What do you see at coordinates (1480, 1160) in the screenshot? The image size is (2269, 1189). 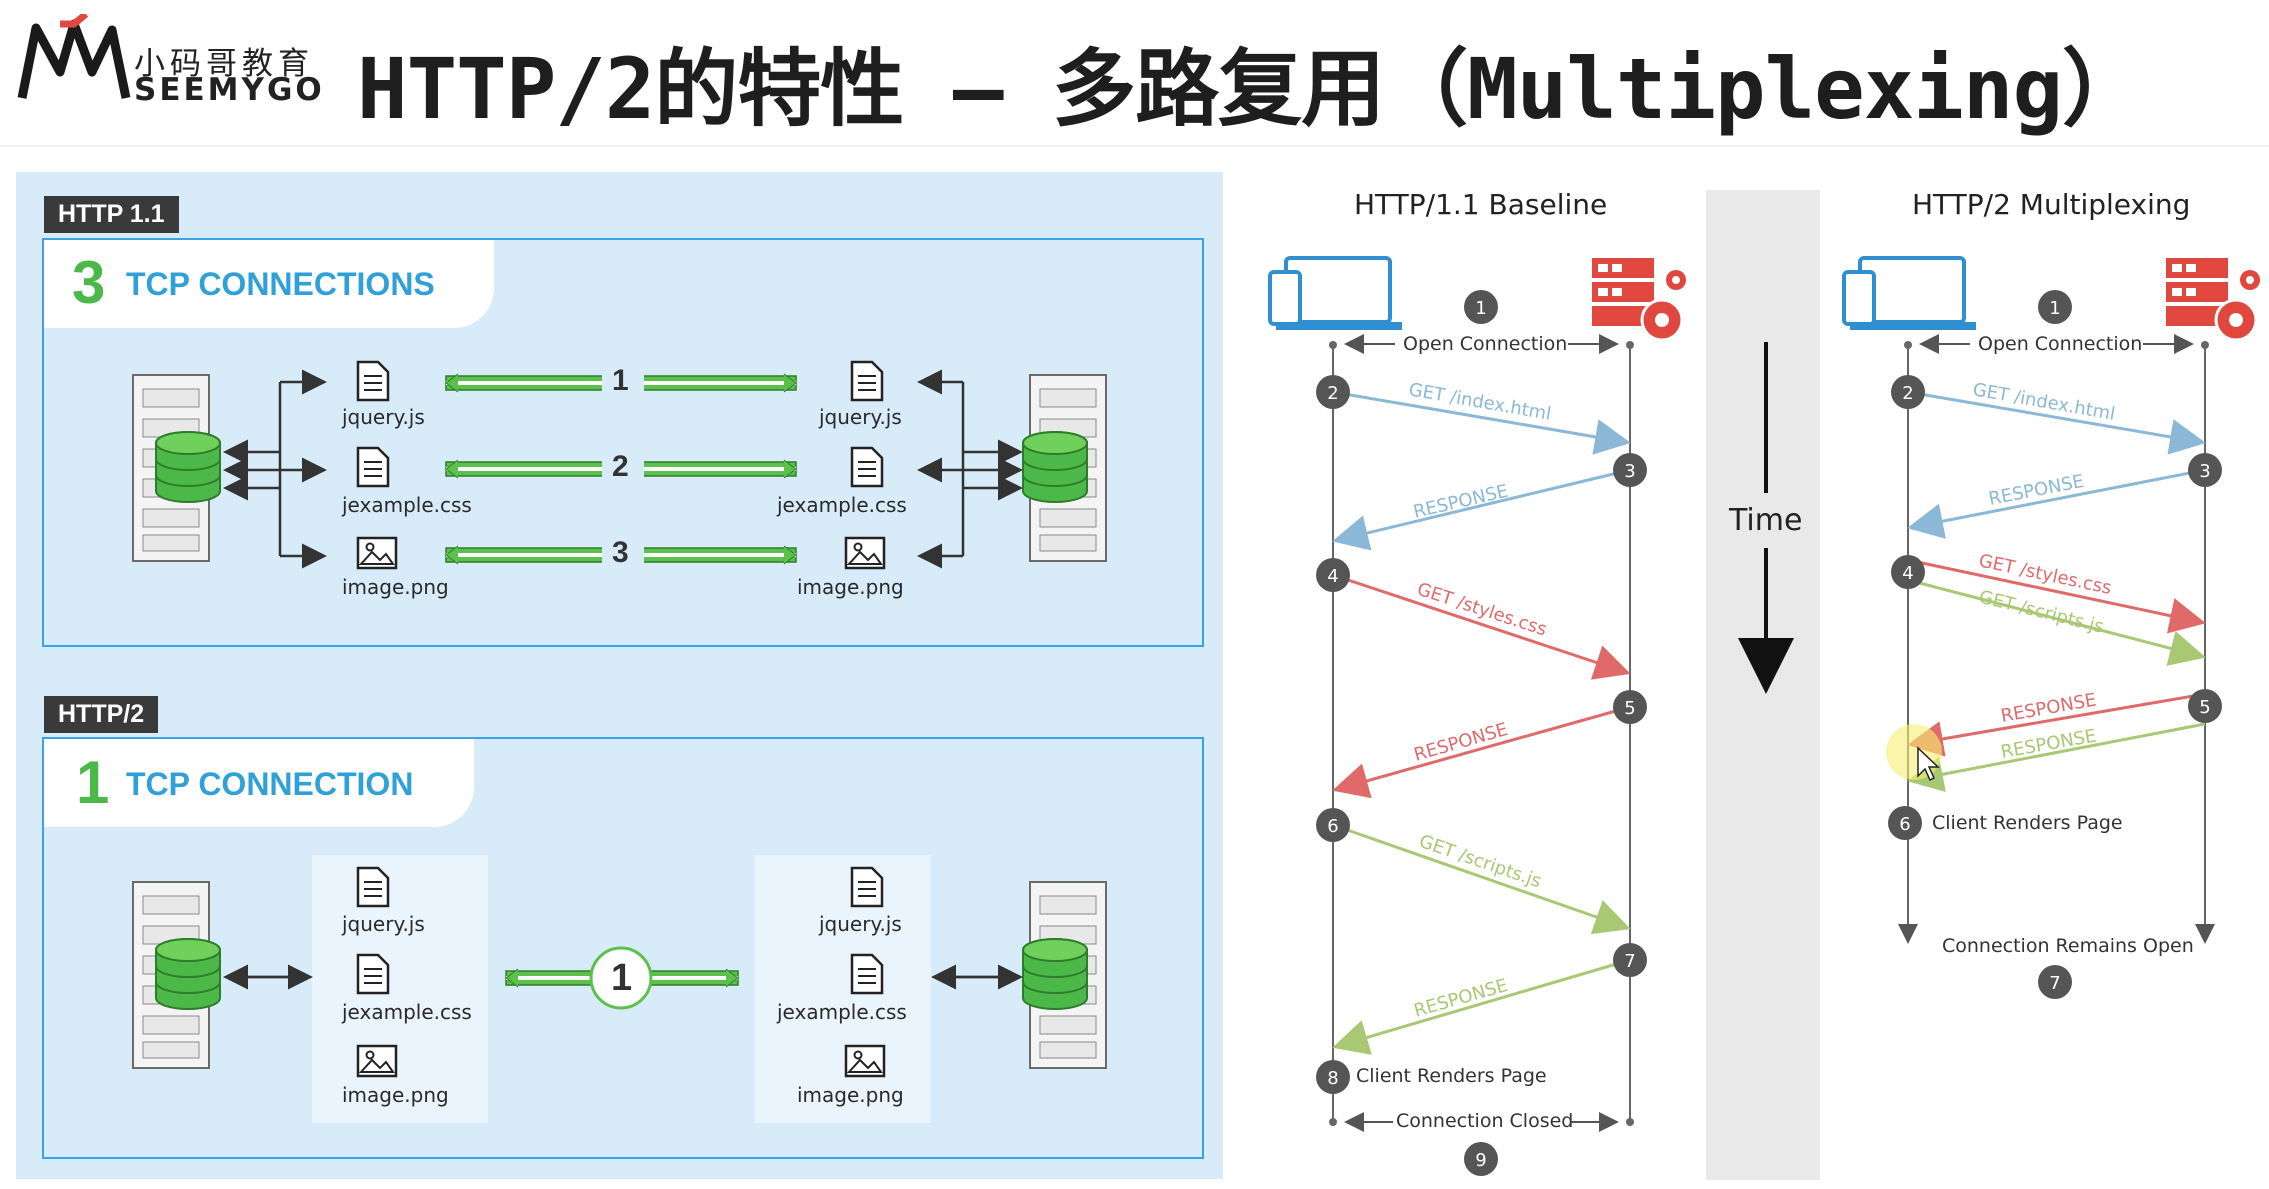 I see `svg-text: 9` at bounding box center [1480, 1160].